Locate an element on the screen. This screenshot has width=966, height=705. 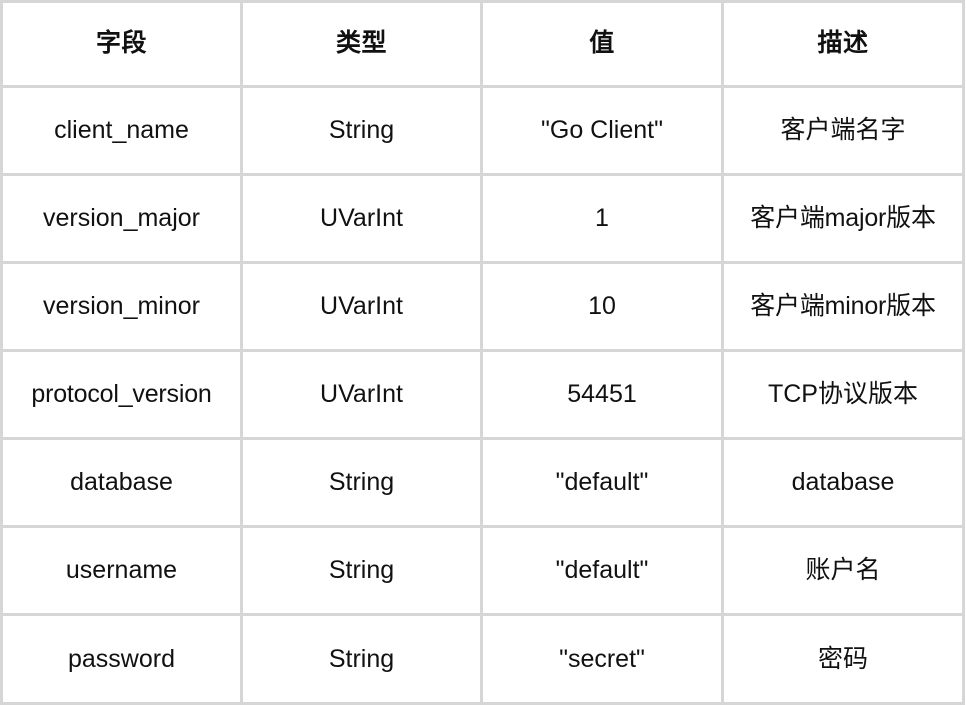
cell-description: 账户名 is located at coordinates (843, 571).